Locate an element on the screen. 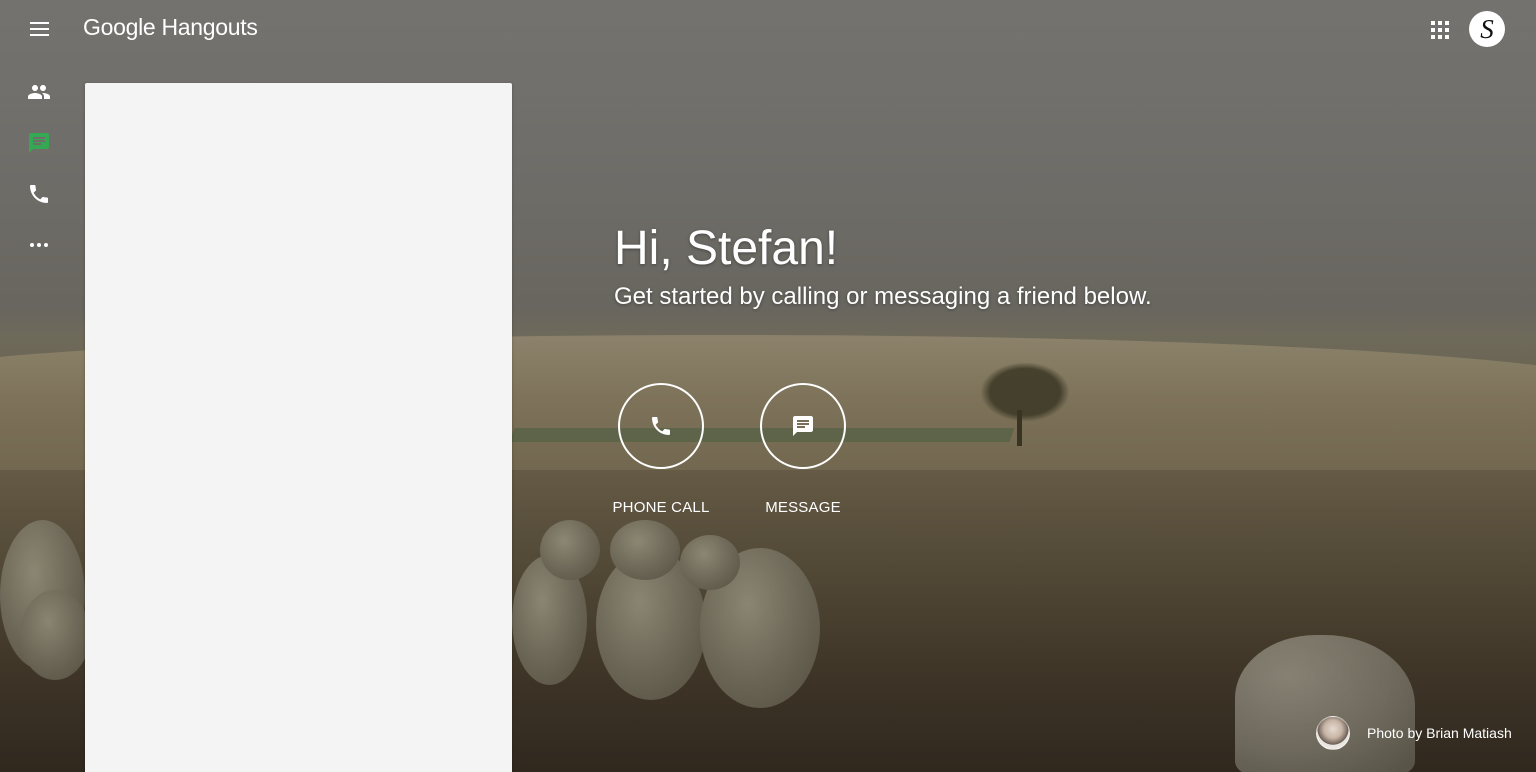 Image resolution: width=1536 pixels, height=772 pixels. apps-grid-icon is located at coordinates (1440, 30).